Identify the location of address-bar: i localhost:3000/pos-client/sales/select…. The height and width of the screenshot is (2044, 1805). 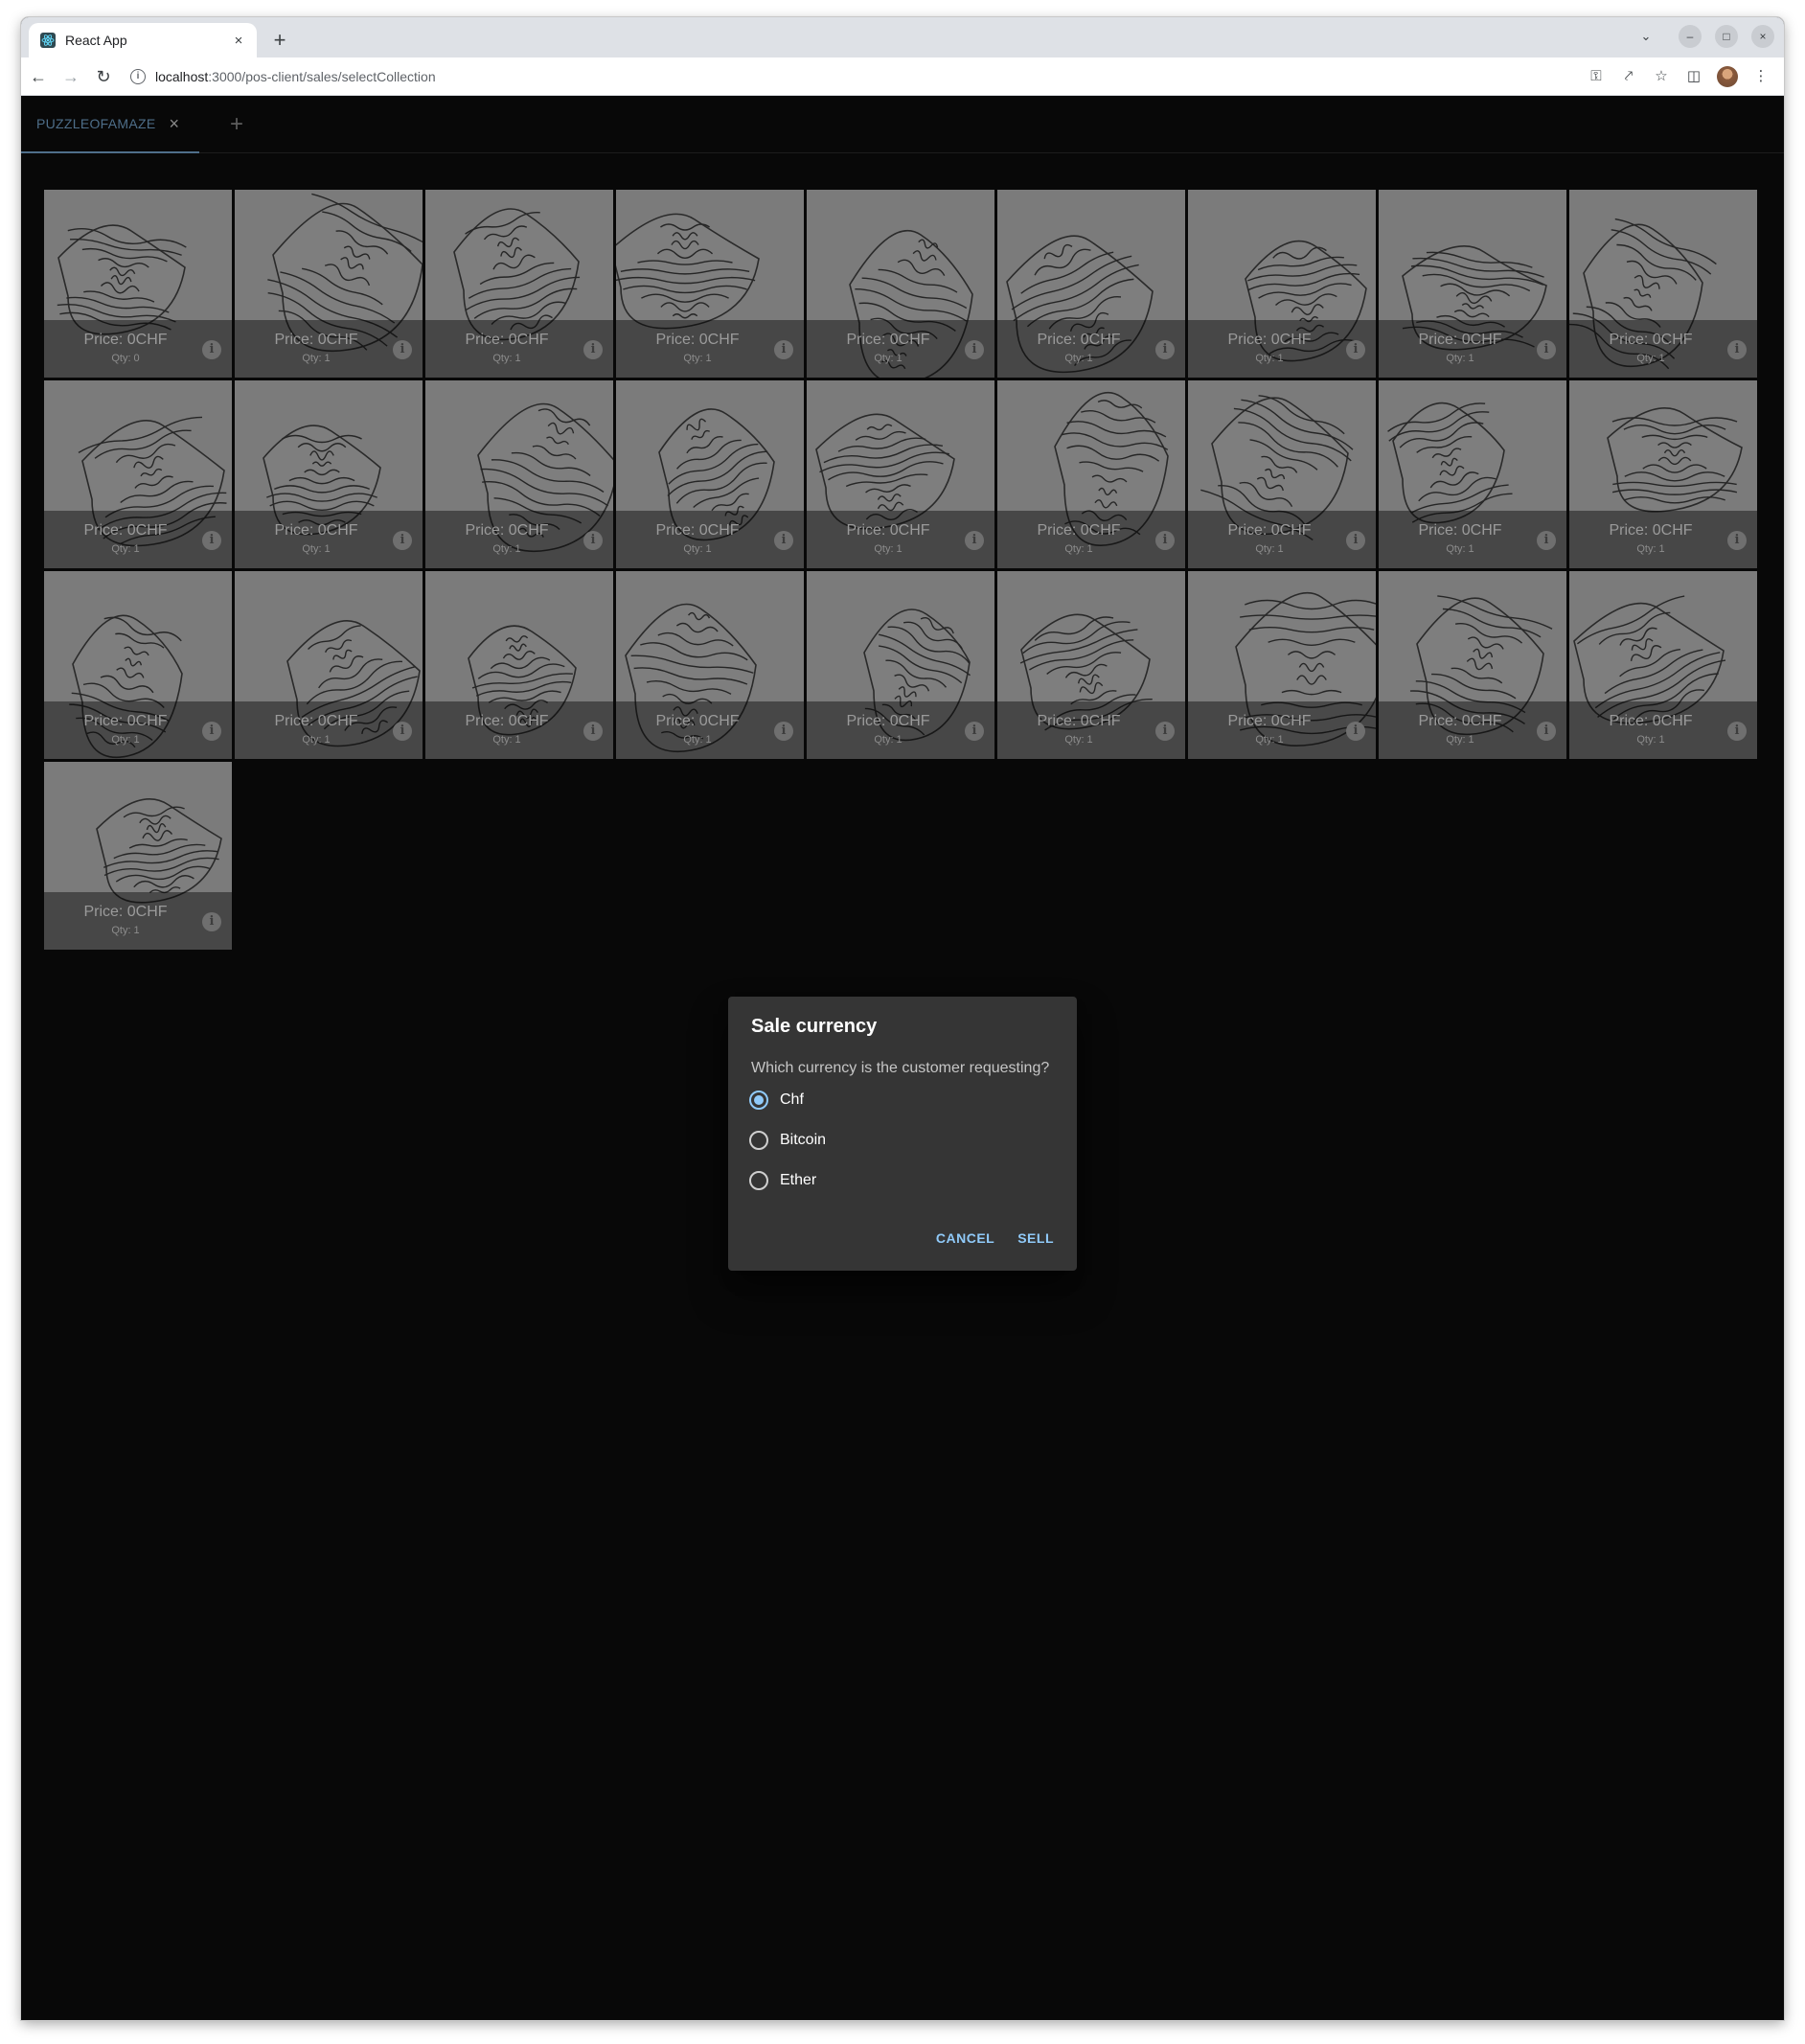
(858, 76).